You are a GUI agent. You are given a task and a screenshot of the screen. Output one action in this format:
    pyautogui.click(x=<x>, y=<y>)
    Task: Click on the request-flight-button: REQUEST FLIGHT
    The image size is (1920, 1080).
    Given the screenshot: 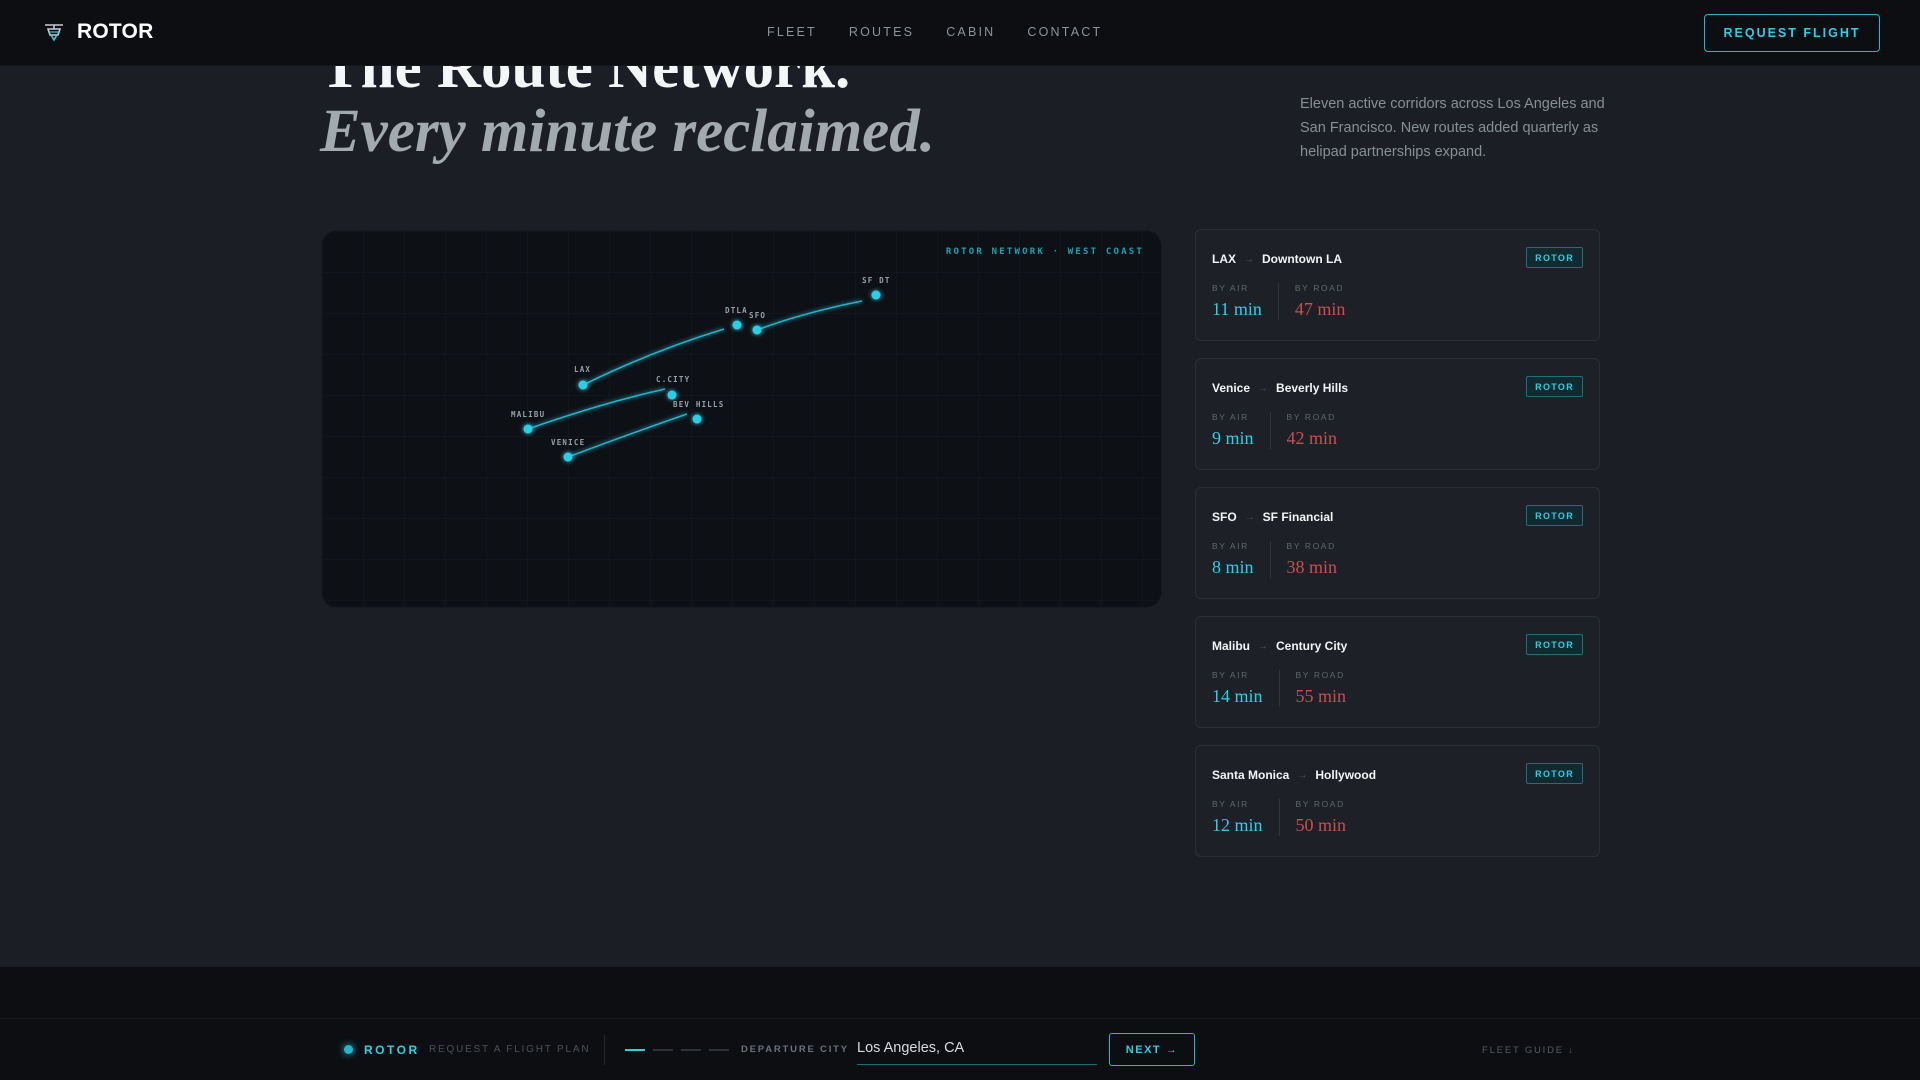 What is the action you would take?
    pyautogui.click(x=1792, y=33)
    